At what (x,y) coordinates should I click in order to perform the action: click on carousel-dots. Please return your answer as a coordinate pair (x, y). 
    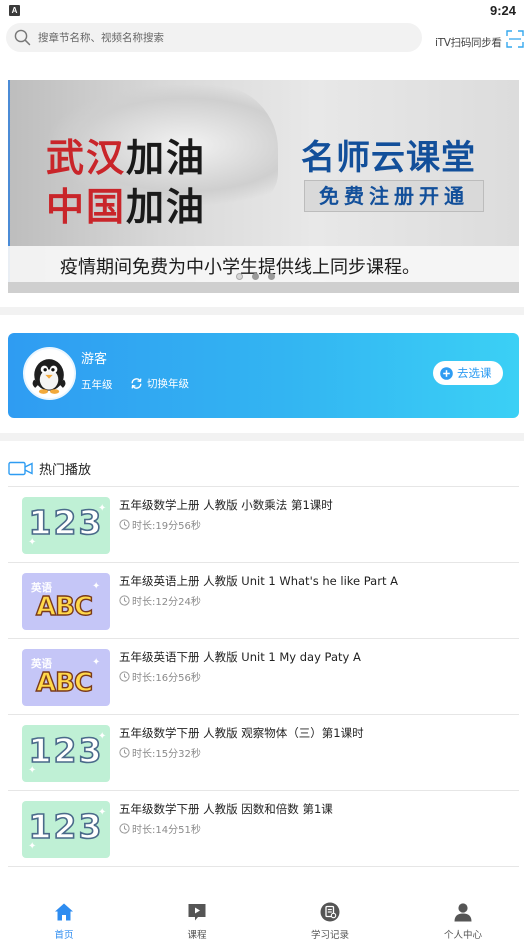
    Looking at the image, I should click on (255, 277).